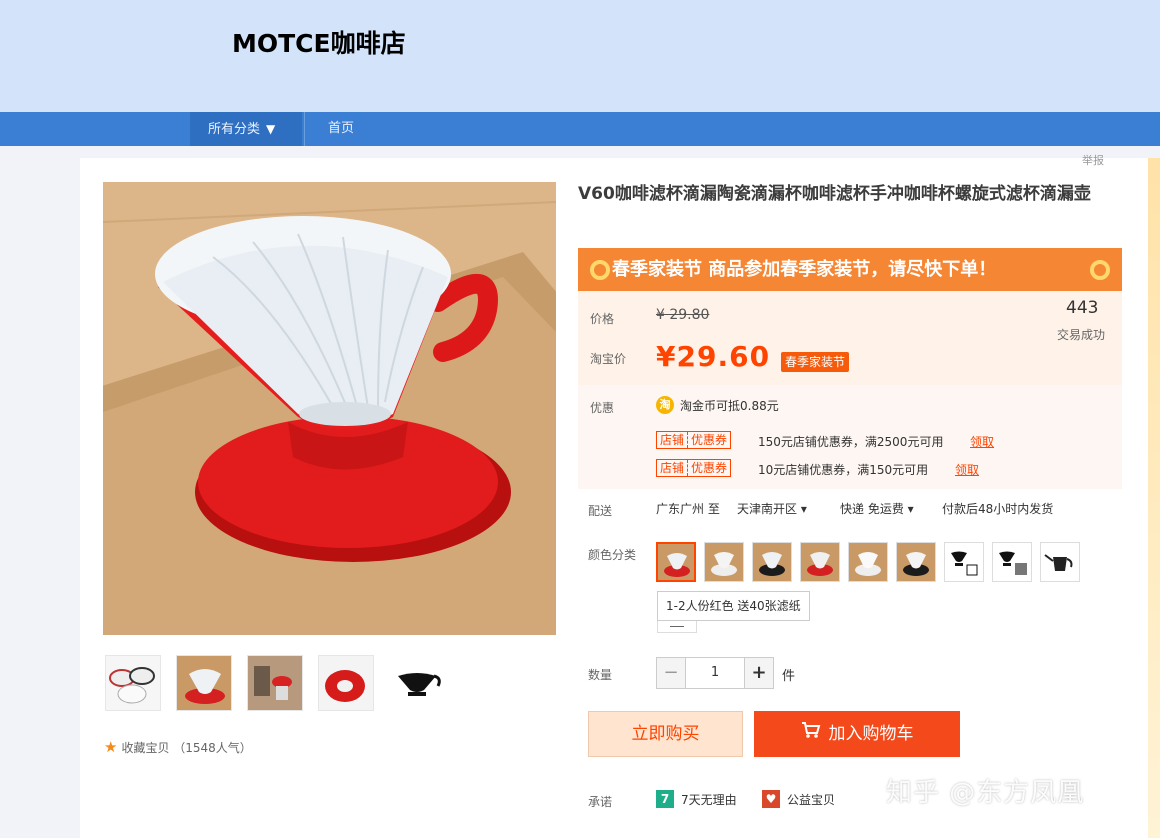  I want to click on promise-charity: 公益宝贝, so click(811, 800).